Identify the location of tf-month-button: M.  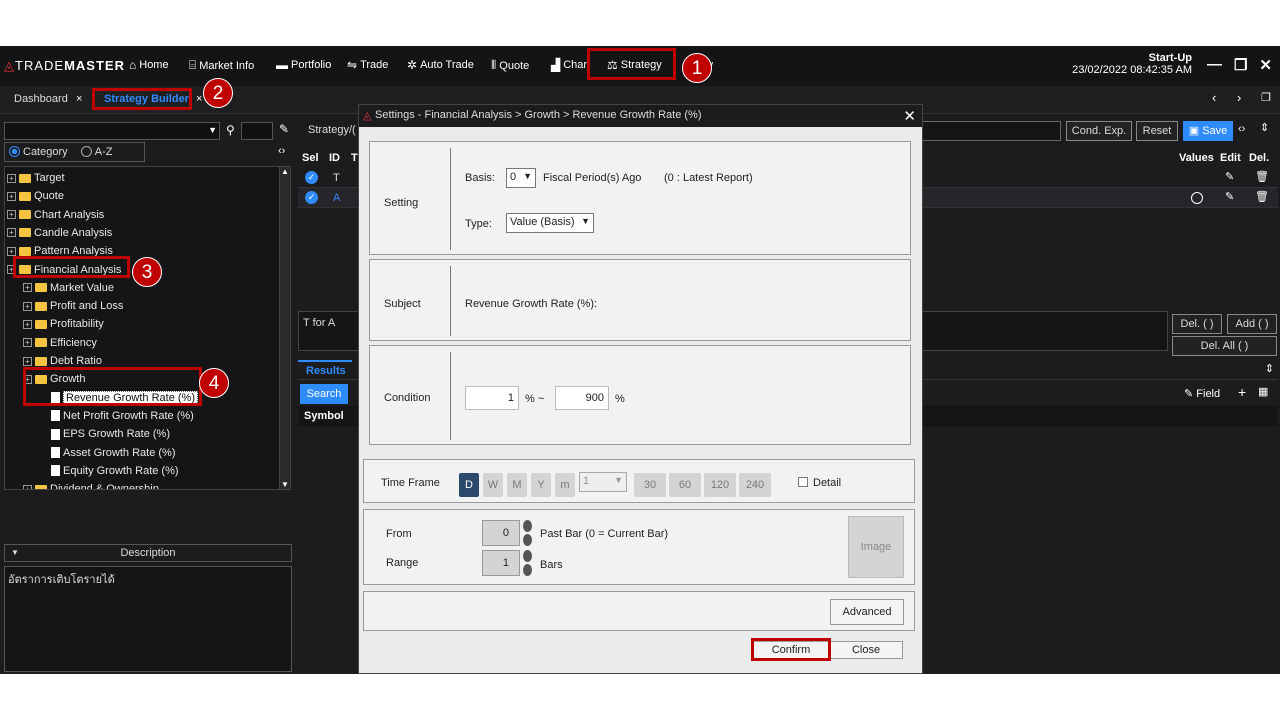
(517, 485).